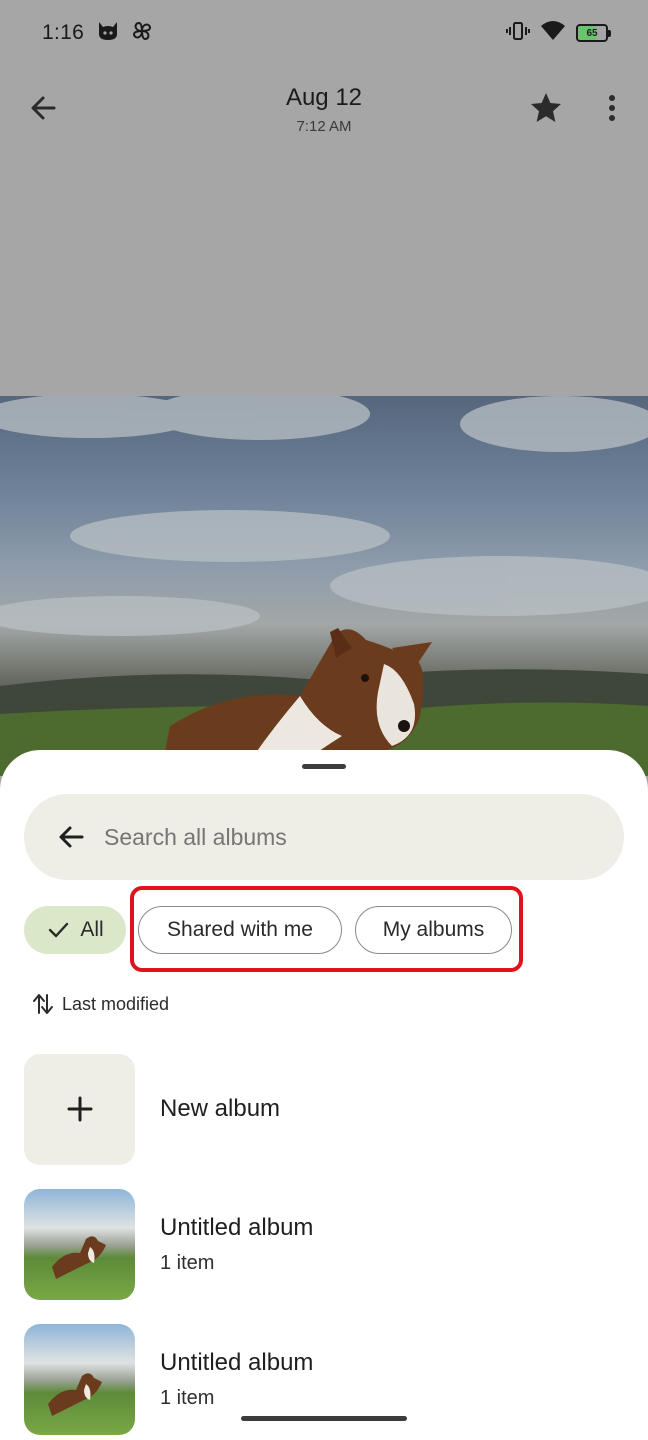  I want to click on battery-icon: 65, so click(593, 33).